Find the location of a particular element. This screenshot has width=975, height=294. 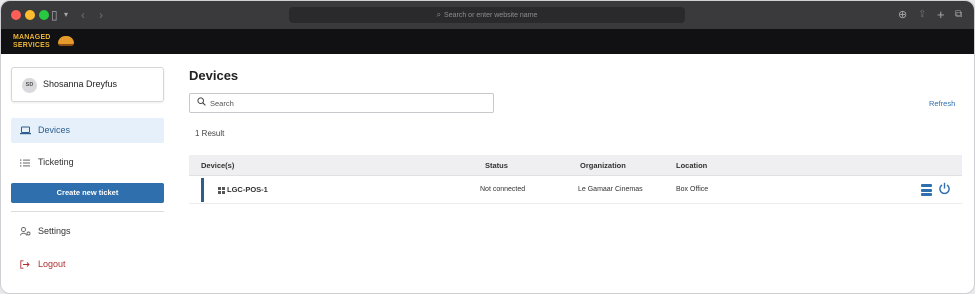

avatar: SD is located at coordinates (29, 85).